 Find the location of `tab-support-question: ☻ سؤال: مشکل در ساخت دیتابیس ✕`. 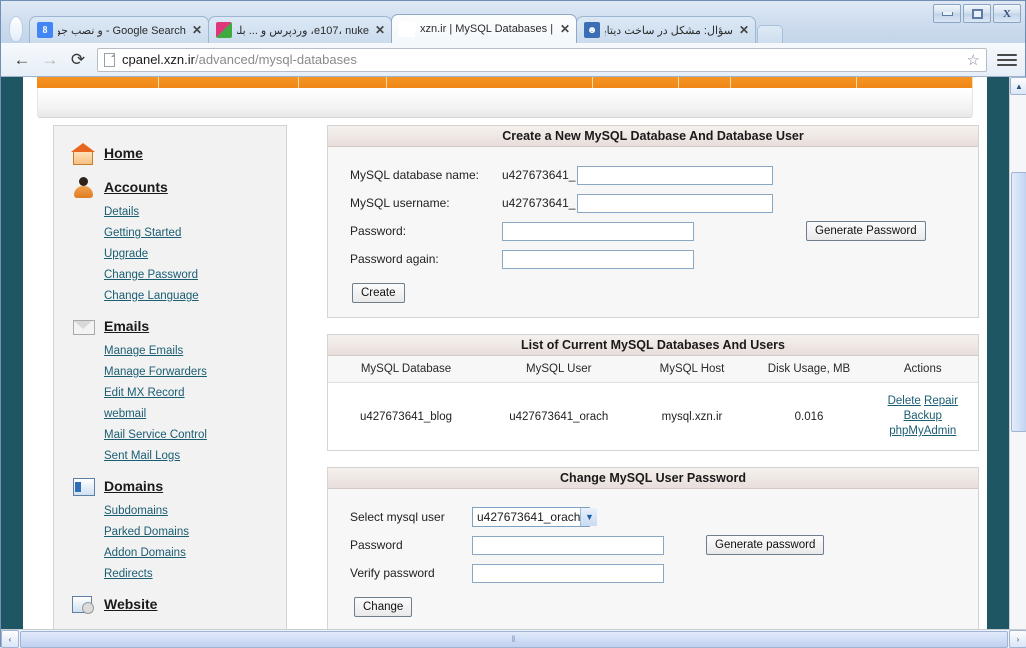

tab-support-question: ☻ سؤال: مشکل در ساخت دیتابیس ✕ is located at coordinates (666, 29).